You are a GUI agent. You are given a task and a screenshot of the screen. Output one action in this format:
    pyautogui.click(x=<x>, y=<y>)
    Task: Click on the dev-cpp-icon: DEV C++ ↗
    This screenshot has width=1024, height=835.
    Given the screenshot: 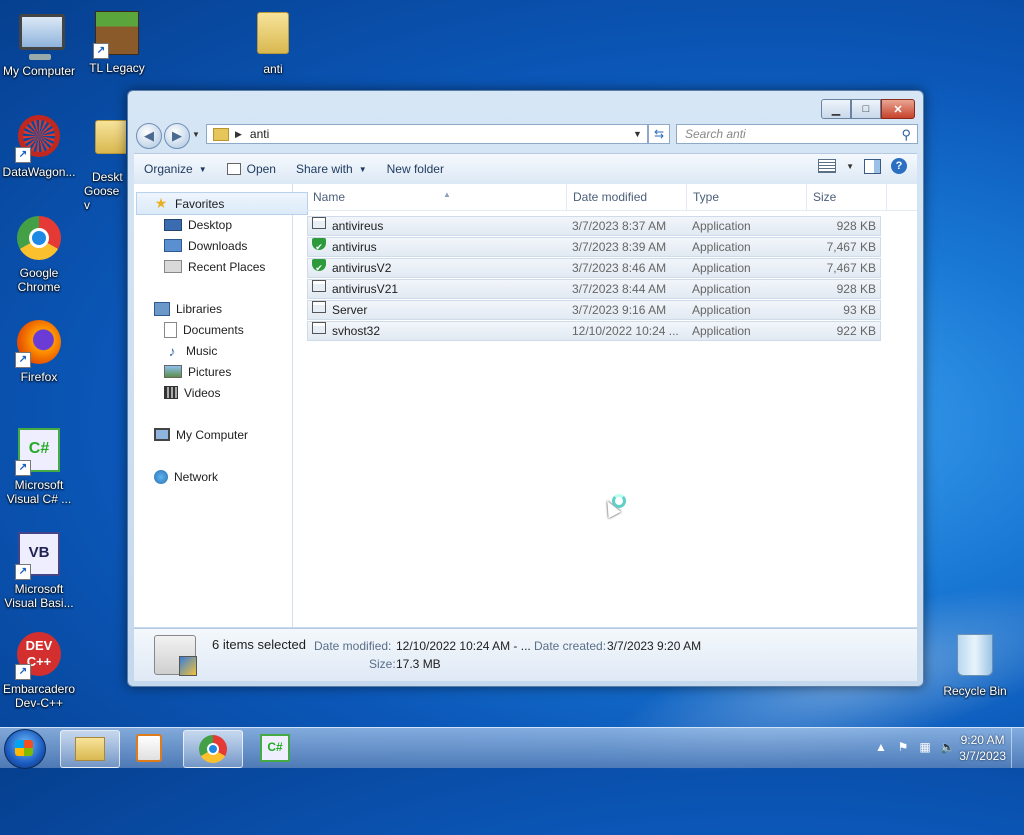 What is the action you would take?
    pyautogui.click(x=39, y=656)
    